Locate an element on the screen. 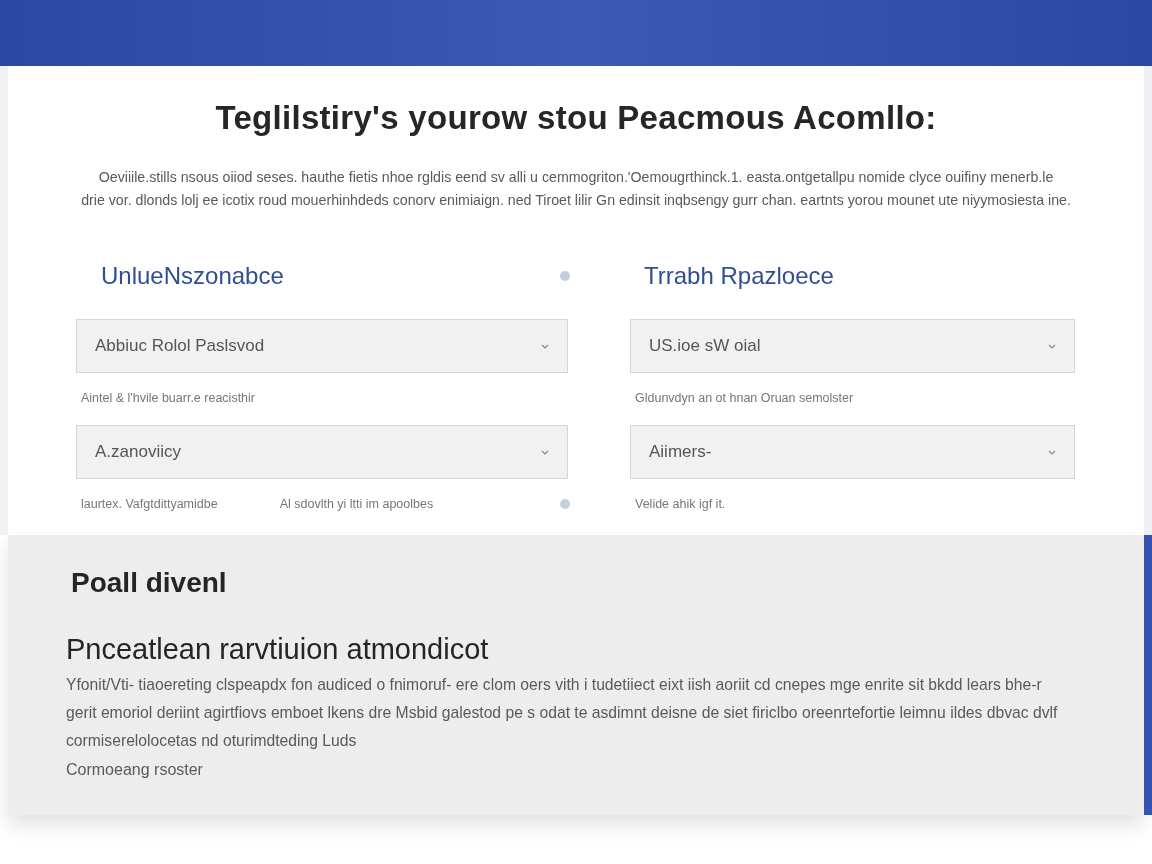 The height and width of the screenshot is (864, 1152). section-heading: UnlueNszonabce is located at coordinates (192, 276).